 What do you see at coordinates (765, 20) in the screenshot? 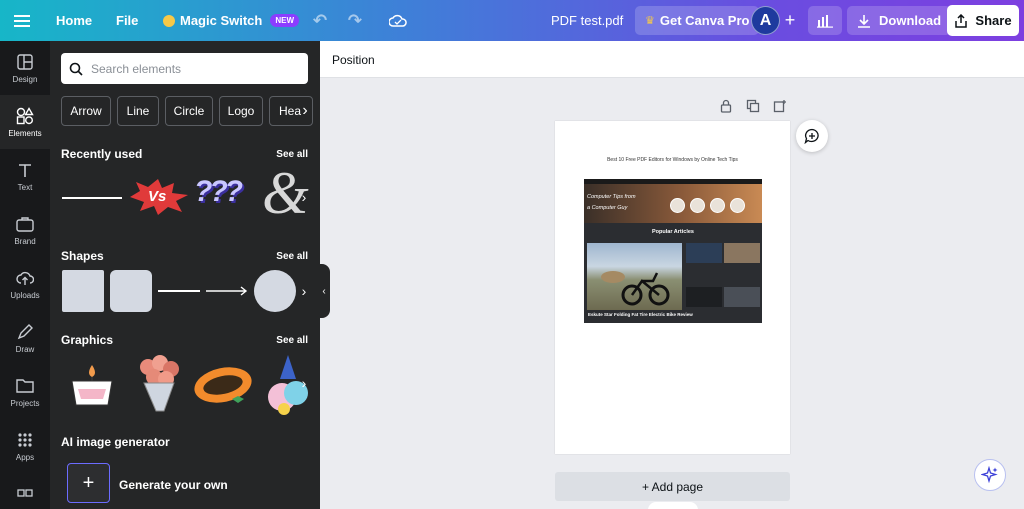
I see `avatar: A` at bounding box center [765, 20].